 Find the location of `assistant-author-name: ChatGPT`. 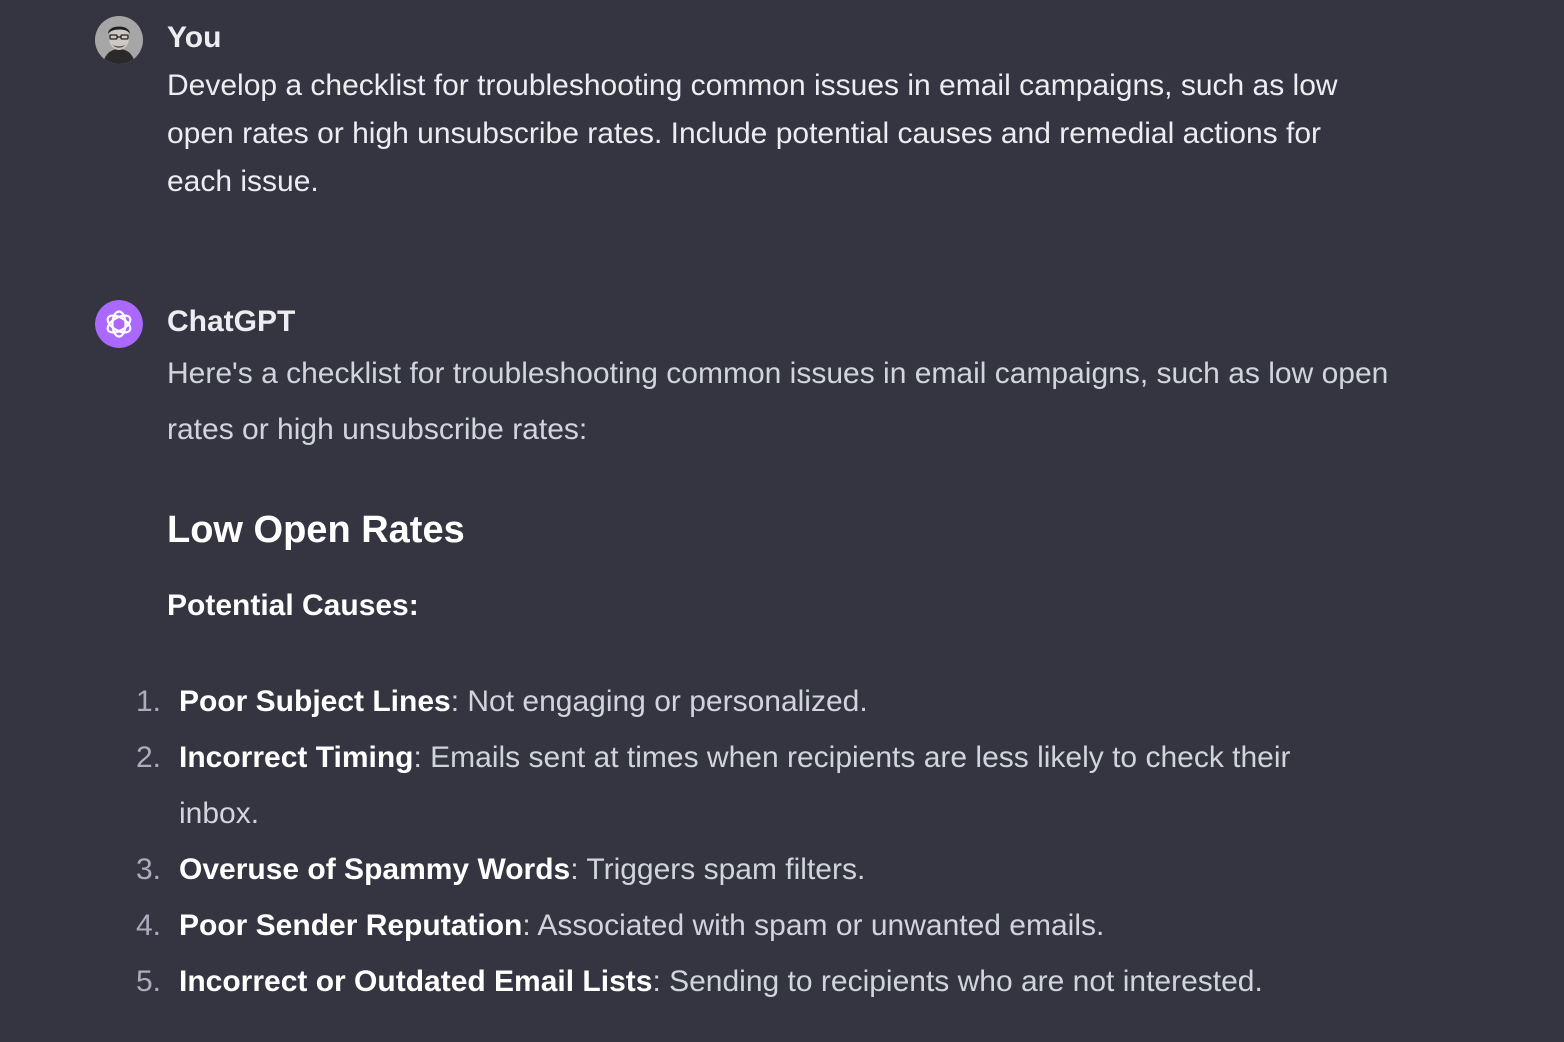

assistant-author-name: ChatGPT is located at coordinates (231, 321).